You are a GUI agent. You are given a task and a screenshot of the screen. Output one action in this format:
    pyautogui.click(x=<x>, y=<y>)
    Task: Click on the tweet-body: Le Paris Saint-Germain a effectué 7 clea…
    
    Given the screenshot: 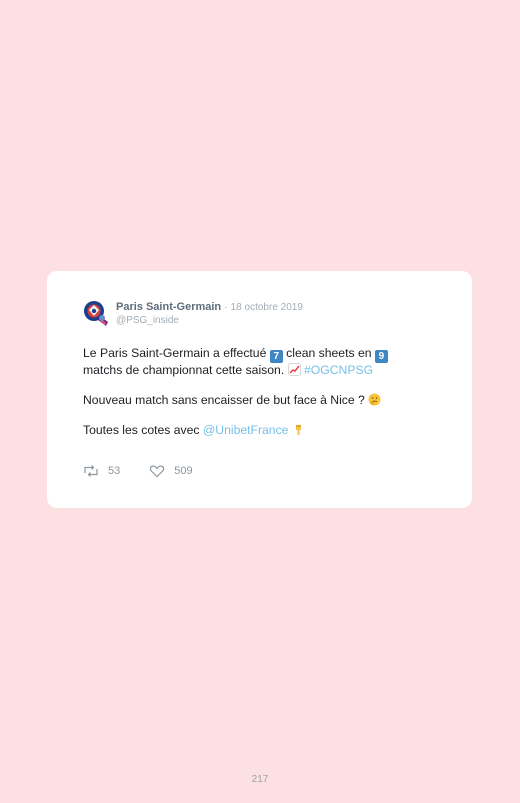 What is the action you would take?
    pyautogui.click(x=263, y=399)
    